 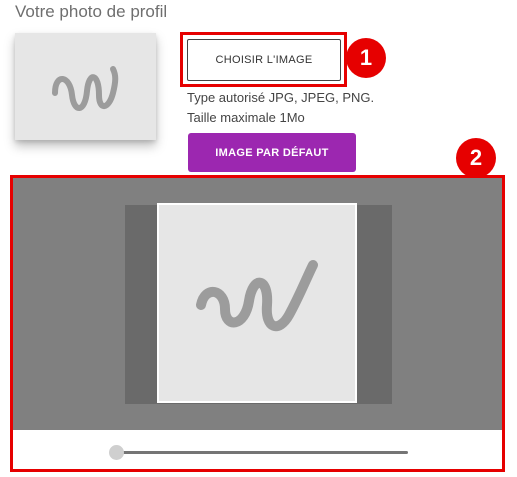 I want to click on annotation-badge-1: 1, so click(x=366, y=58).